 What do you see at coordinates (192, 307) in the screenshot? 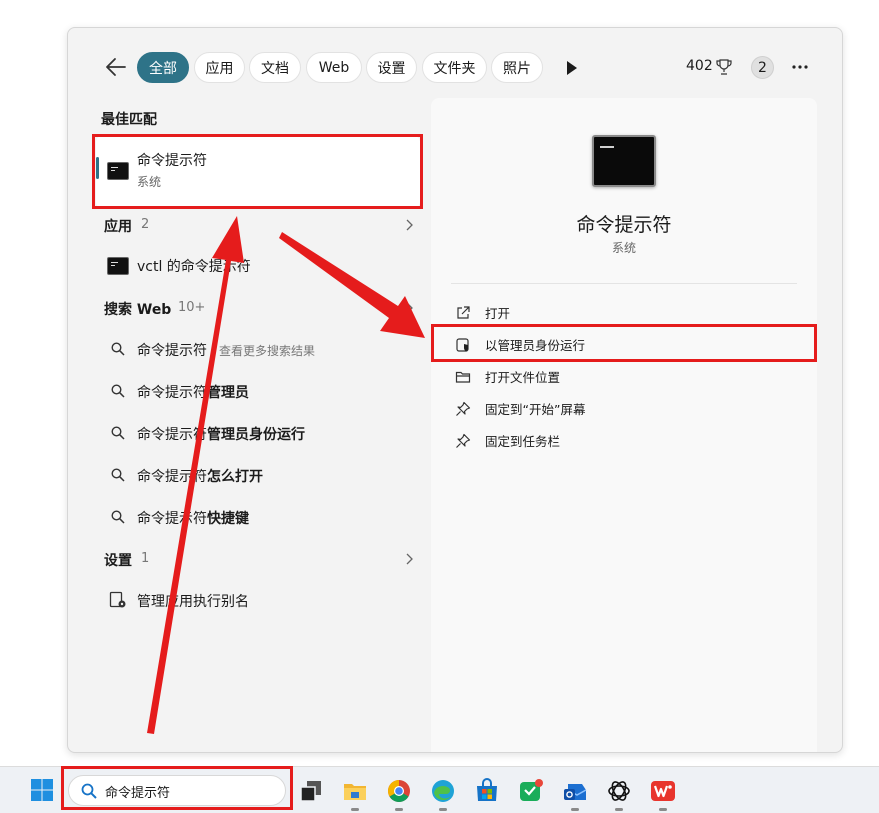
I see `web-results-count: 10+` at bounding box center [192, 307].